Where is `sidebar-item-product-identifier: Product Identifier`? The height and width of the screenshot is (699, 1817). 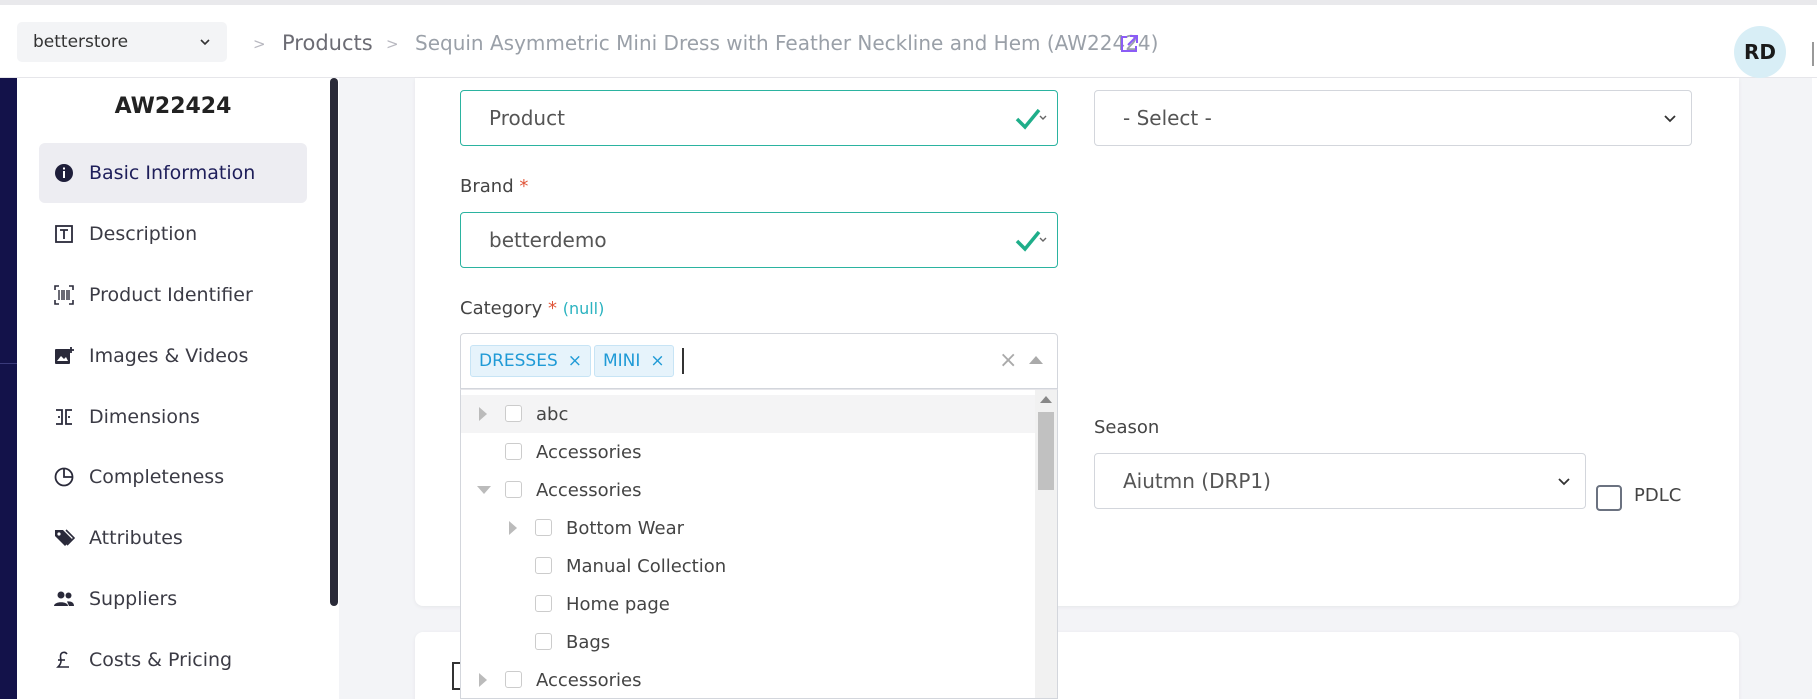 sidebar-item-product-identifier: Product Identifier is located at coordinates (173, 295).